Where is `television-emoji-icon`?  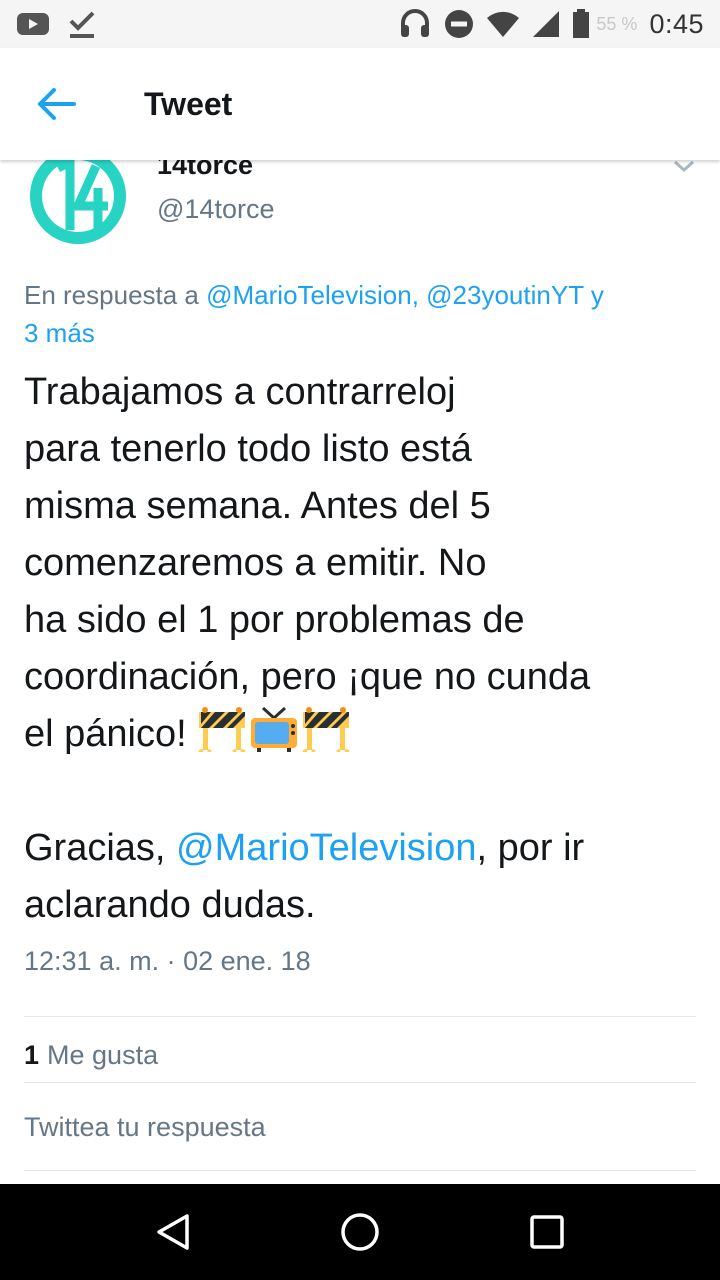
television-emoji-icon is located at coordinates (274, 729).